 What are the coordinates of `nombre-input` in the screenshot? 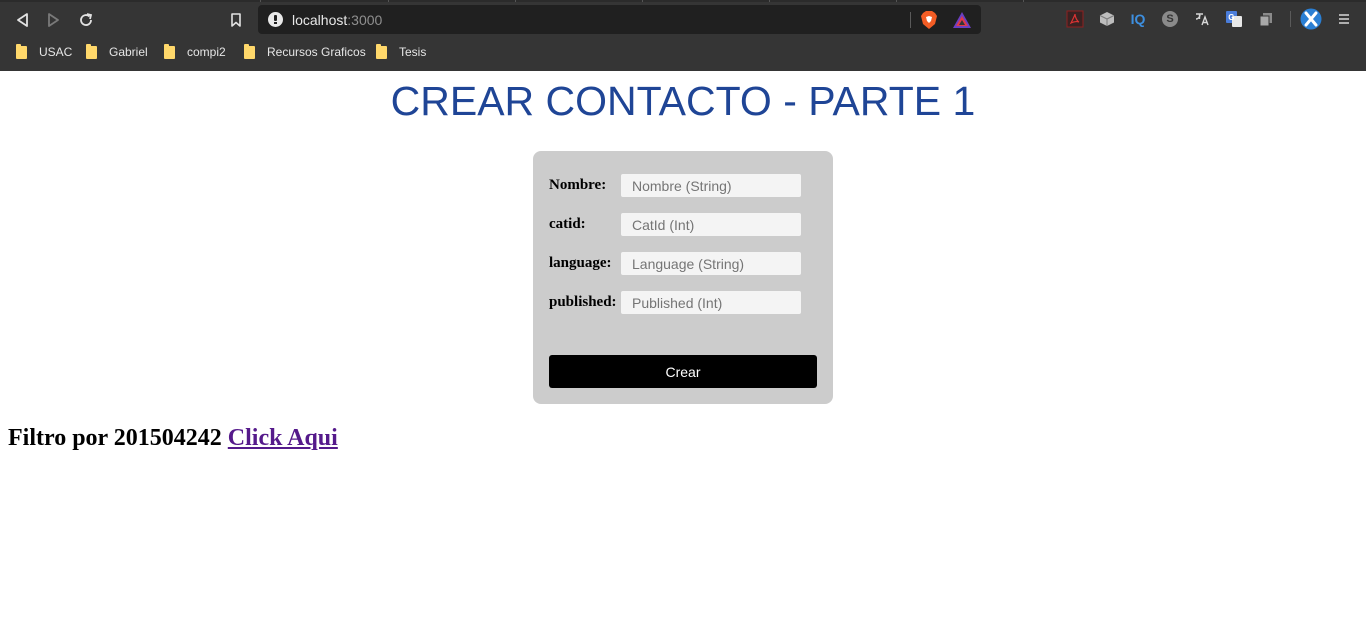 It's located at (711, 185).